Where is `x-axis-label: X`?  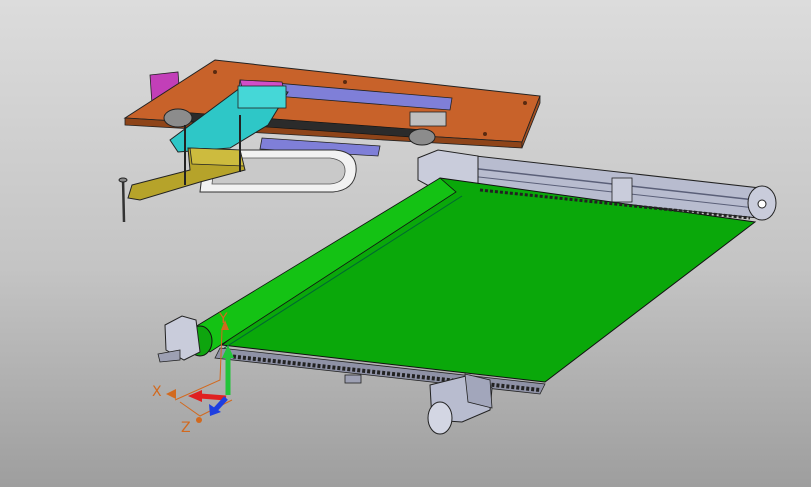 x-axis-label: X is located at coordinates (157, 392).